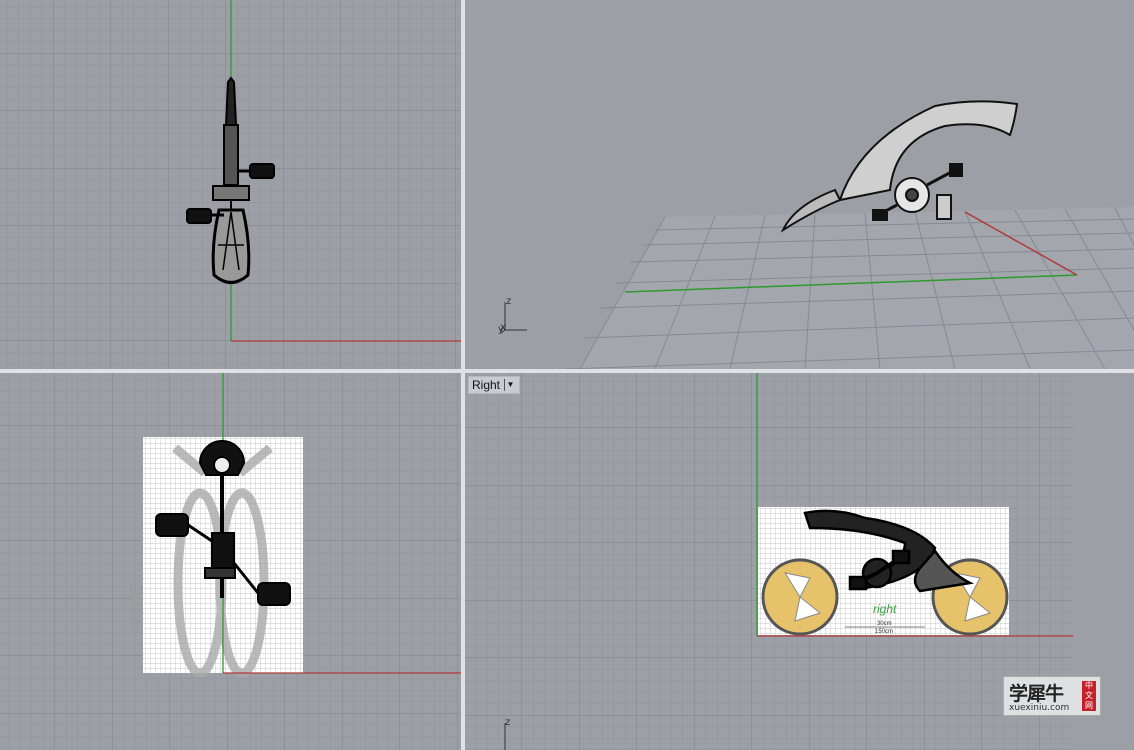 The width and height of the screenshot is (1134, 750). I want to click on viewport-title: Right, so click(486, 385).